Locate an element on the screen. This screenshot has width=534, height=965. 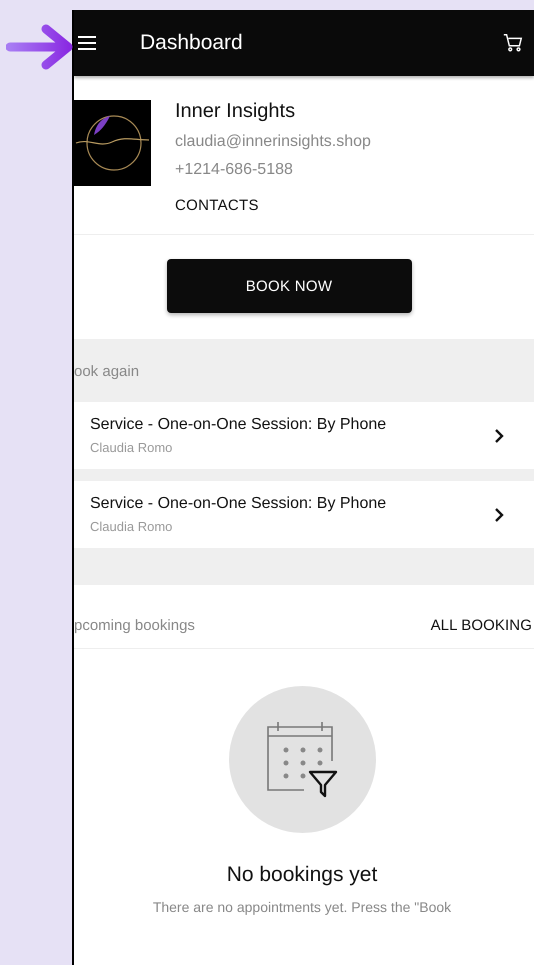
section-heading: pcoming bookings is located at coordinates (134, 625).